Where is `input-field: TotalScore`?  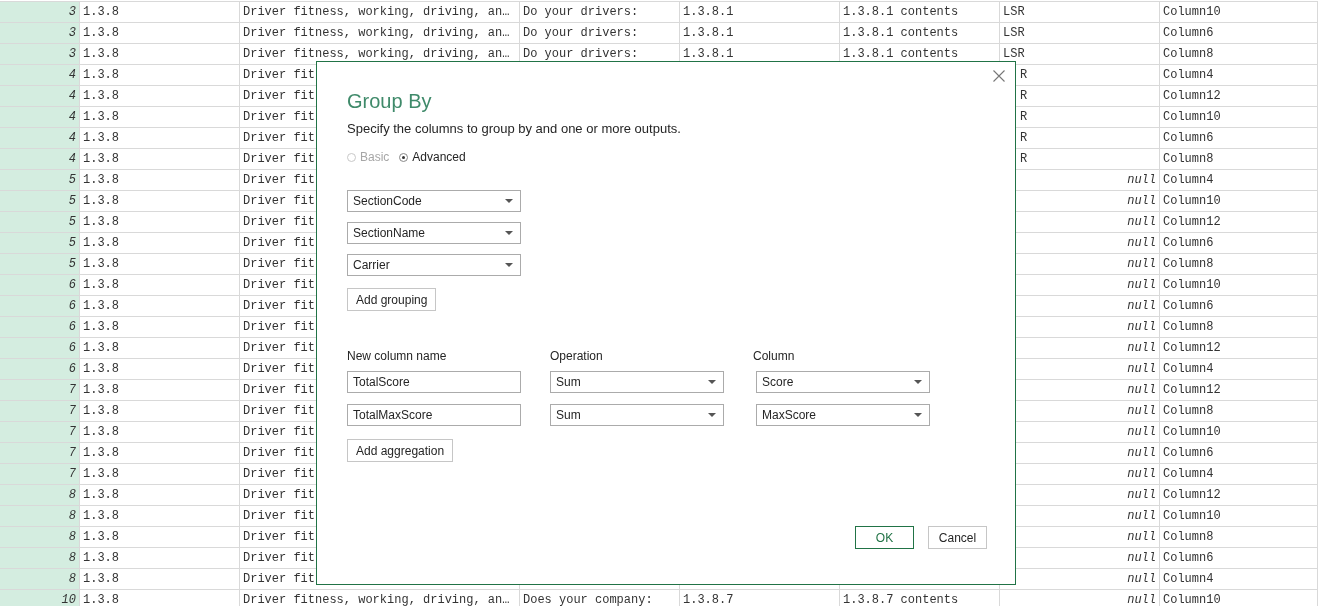
input-field: TotalScore is located at coordinates (434, 382).